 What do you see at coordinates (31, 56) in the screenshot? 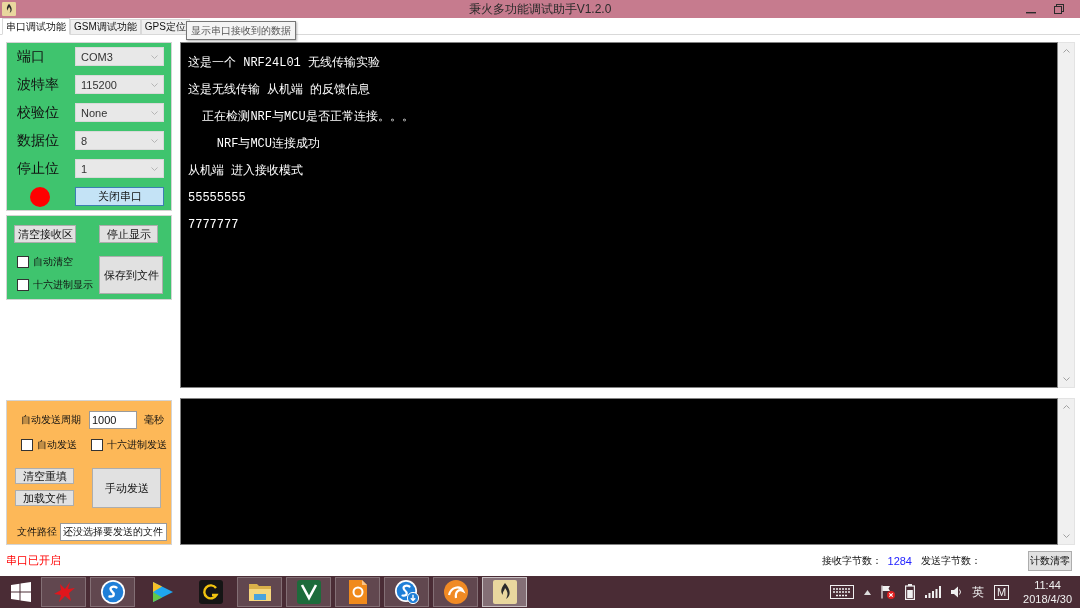
I see `field-label: 端口` at bounding box center [31, 56].